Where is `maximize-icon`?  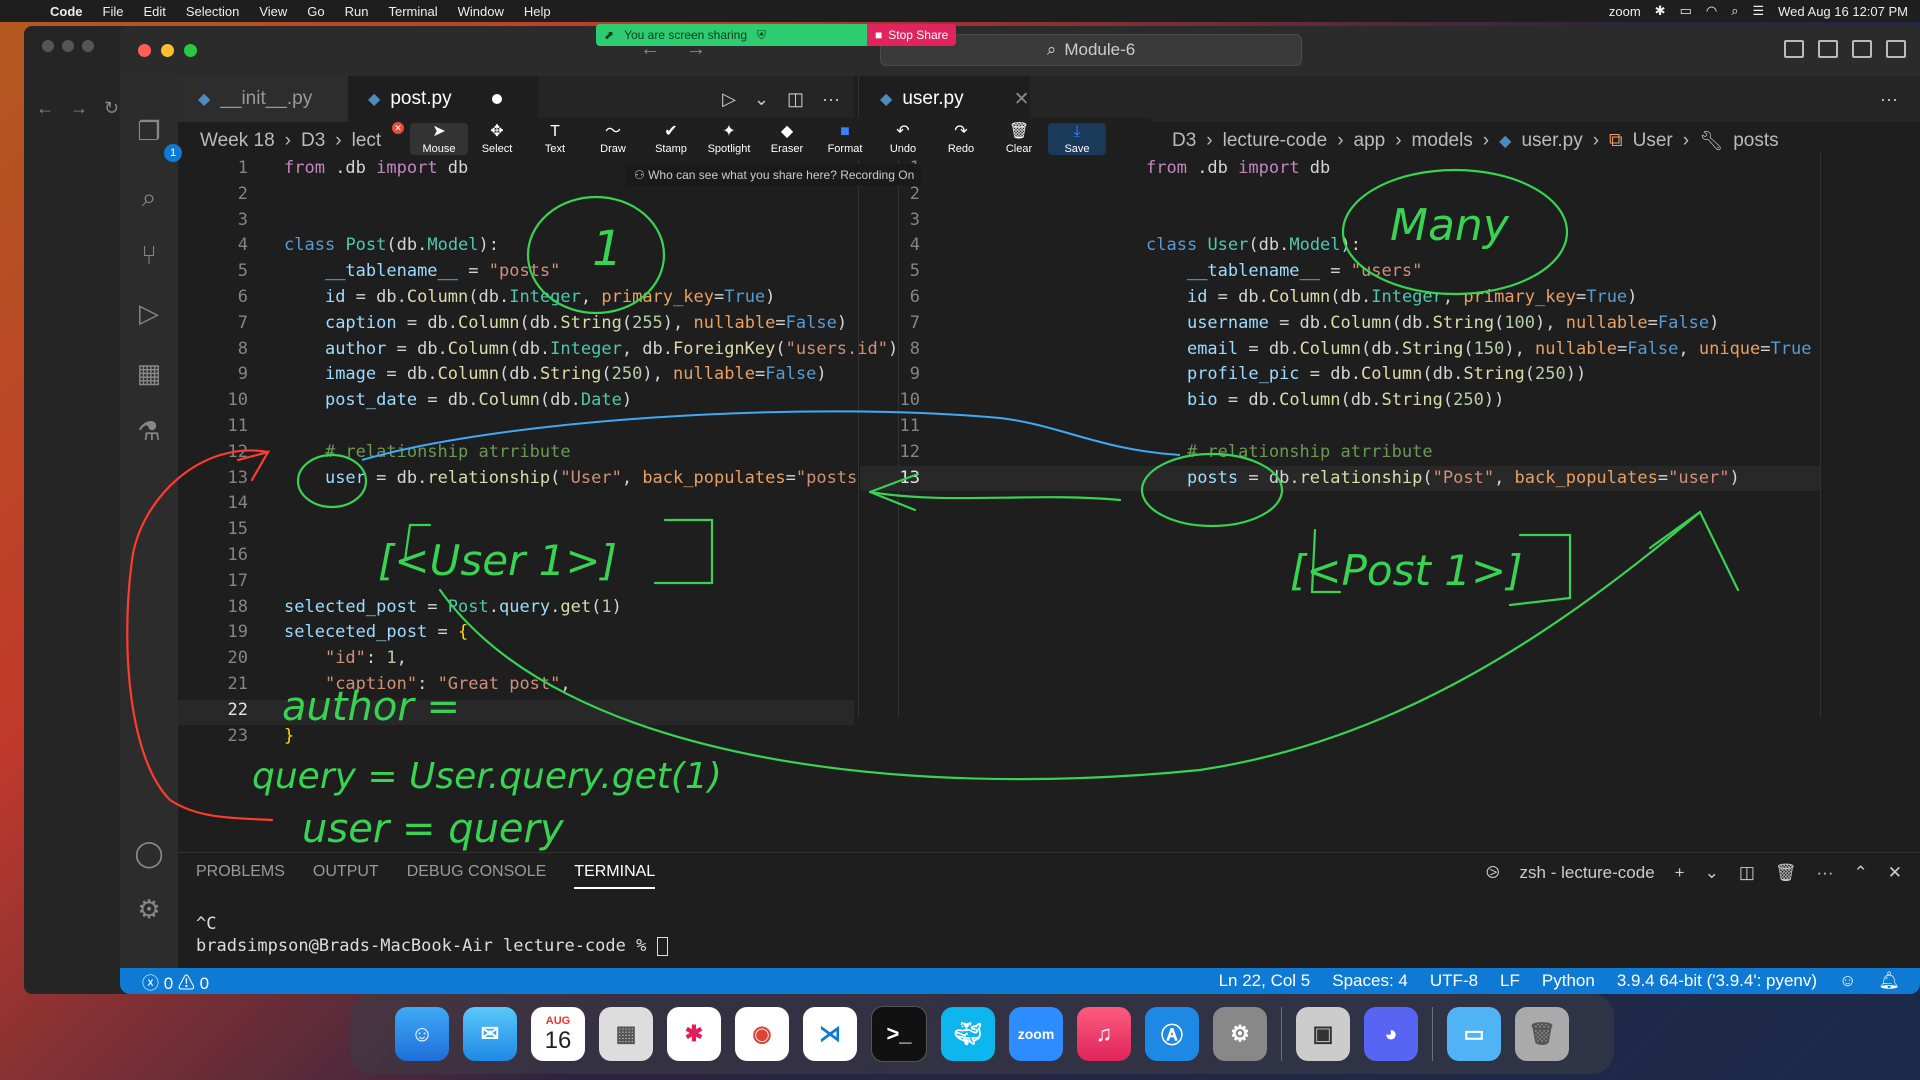
maximize-icon is located at coordinates (88, 46).